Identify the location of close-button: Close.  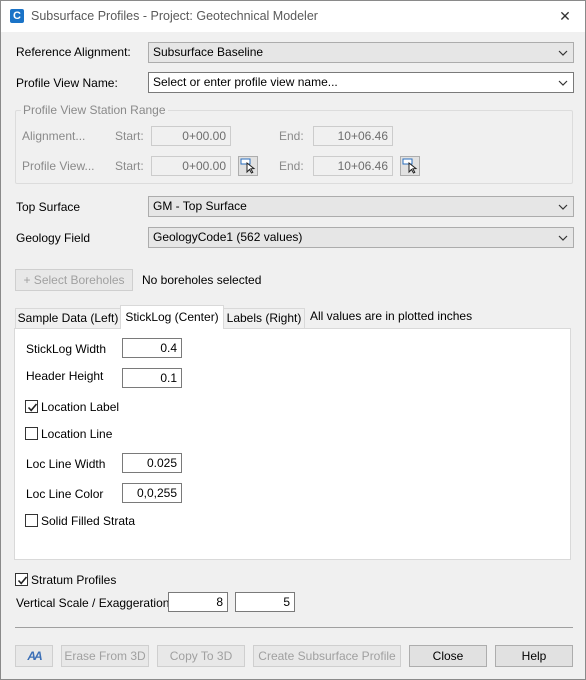
(448, 656).